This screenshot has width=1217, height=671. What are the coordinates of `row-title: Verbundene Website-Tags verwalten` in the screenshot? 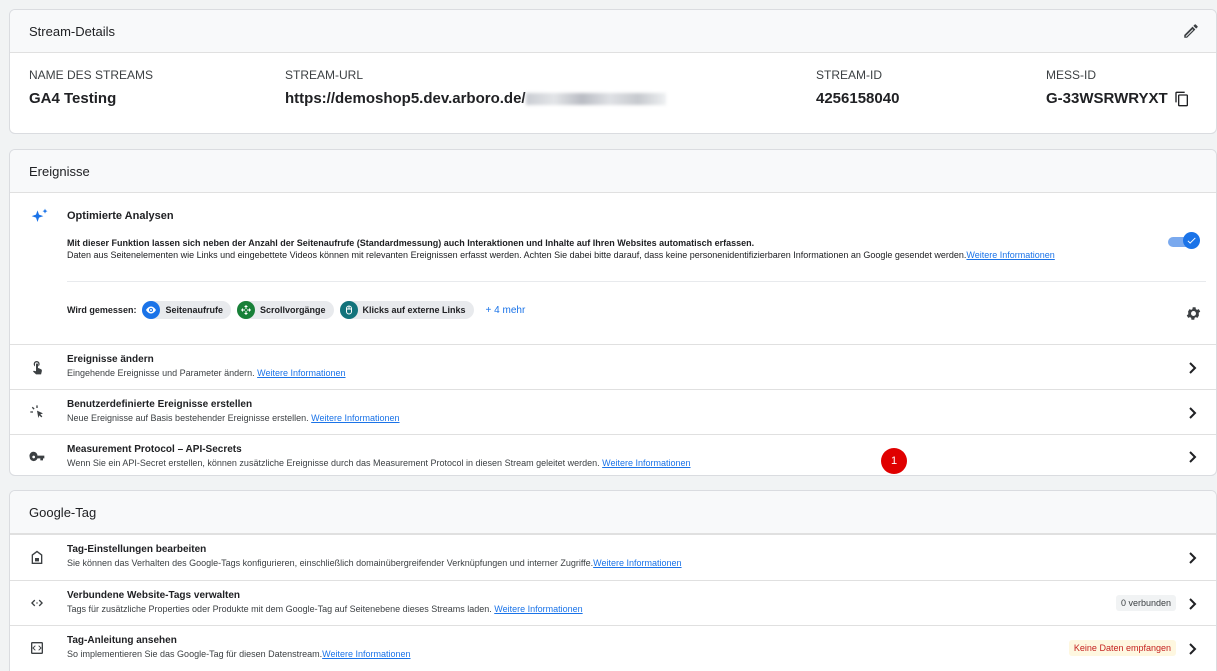 It's located at (154, 595).